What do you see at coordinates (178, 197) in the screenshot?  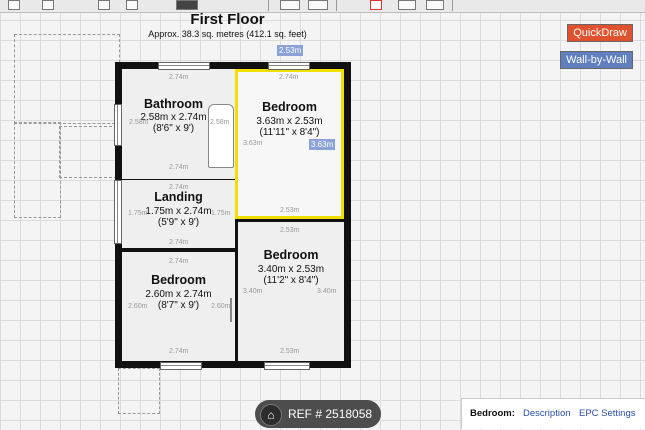 I see `room-name: Landing` at bounding box center [178, 197].